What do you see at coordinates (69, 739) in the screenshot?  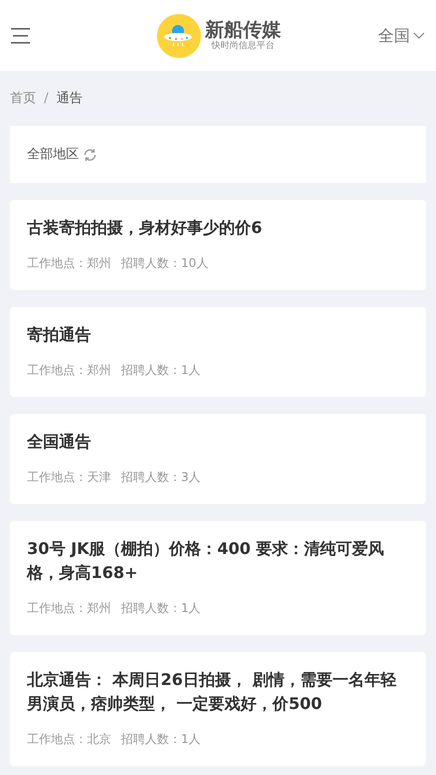 I see `work-location: 工作地点：北京` at bounding box center [69, 739].